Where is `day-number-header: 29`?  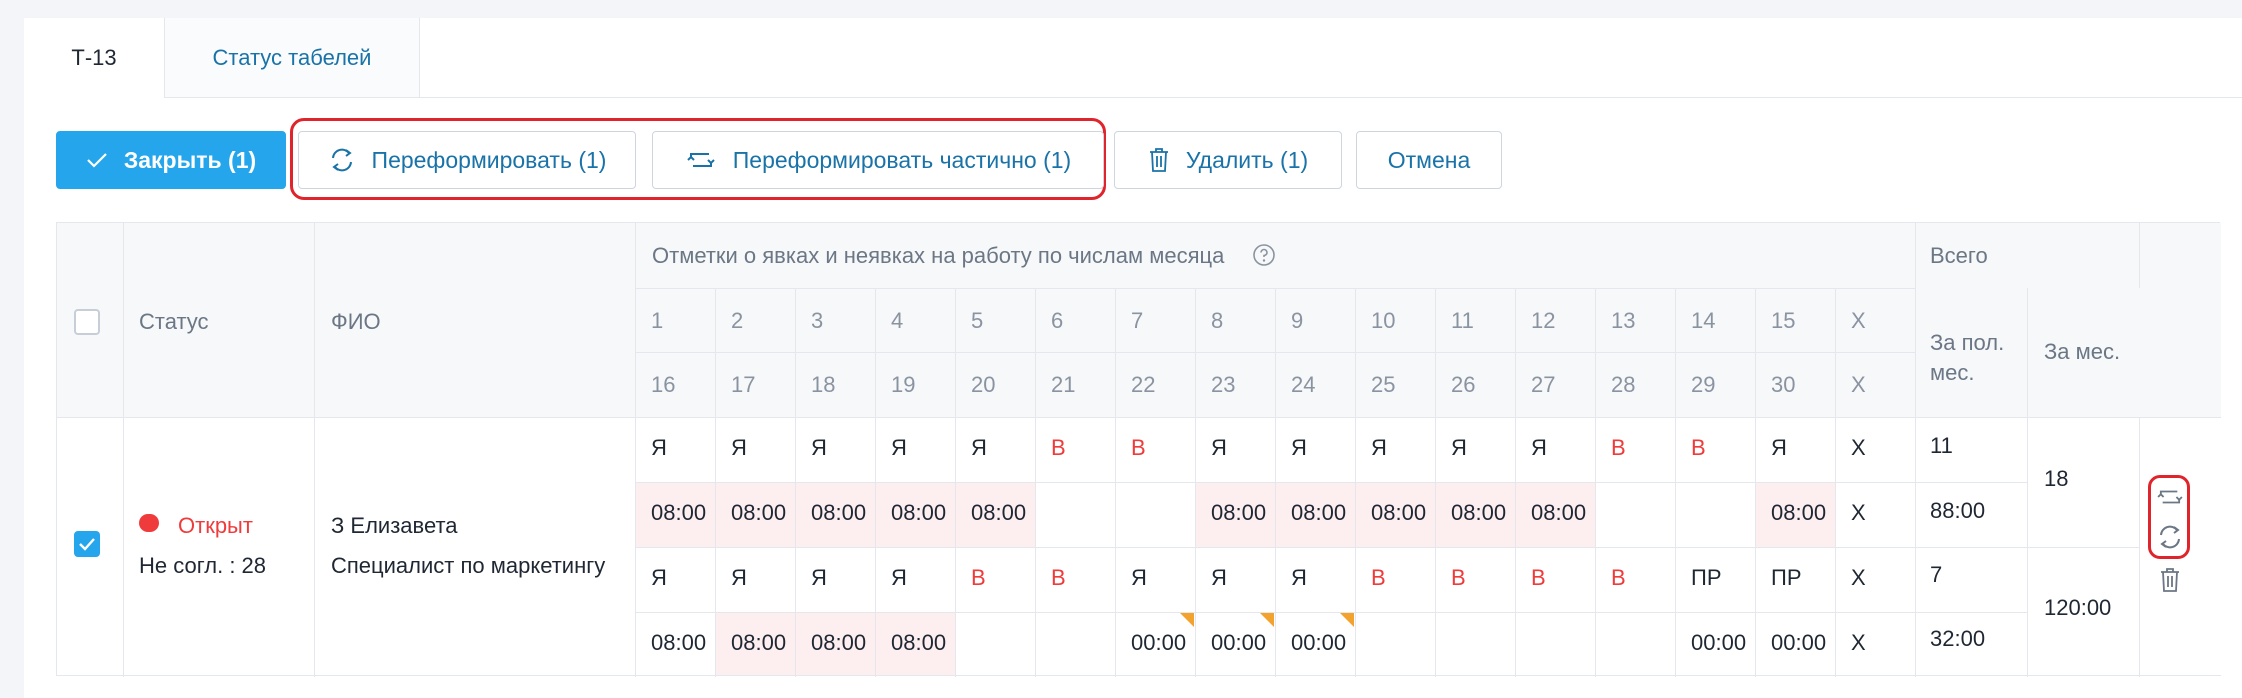
day-number-header: 29 is located at coordinates (1703, 384).